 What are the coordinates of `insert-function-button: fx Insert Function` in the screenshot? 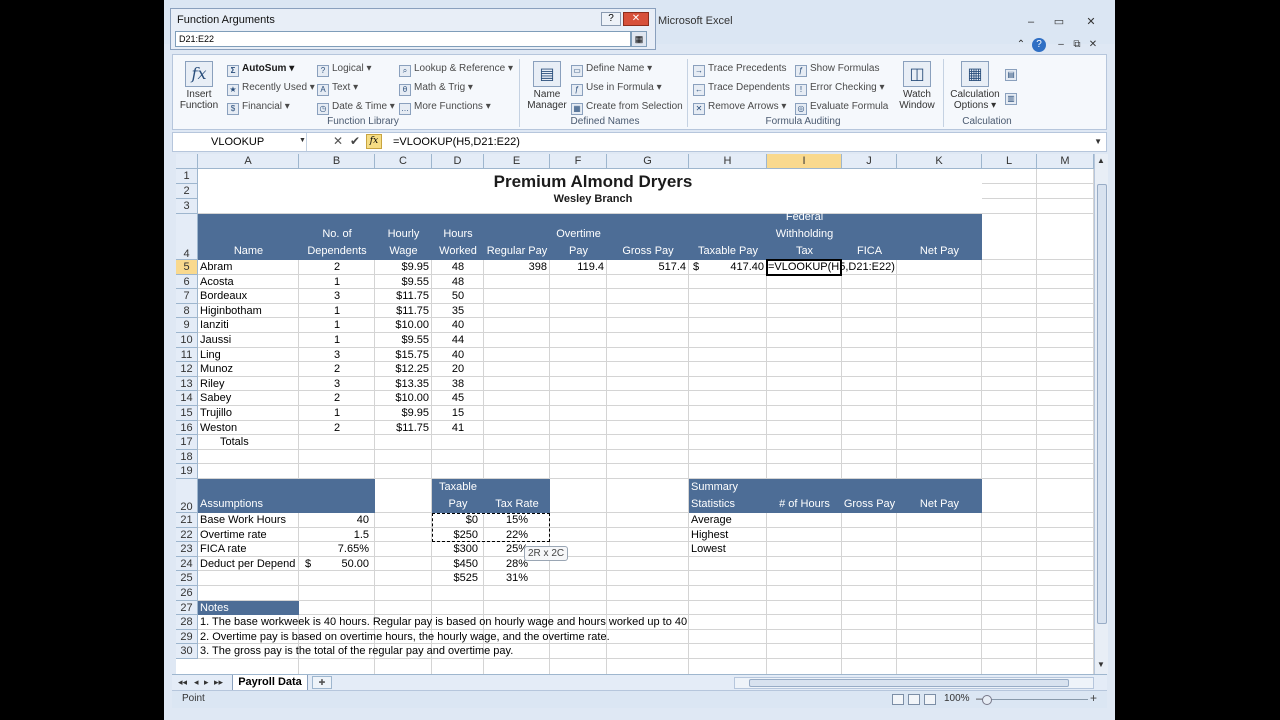 It's located at (199, 86).